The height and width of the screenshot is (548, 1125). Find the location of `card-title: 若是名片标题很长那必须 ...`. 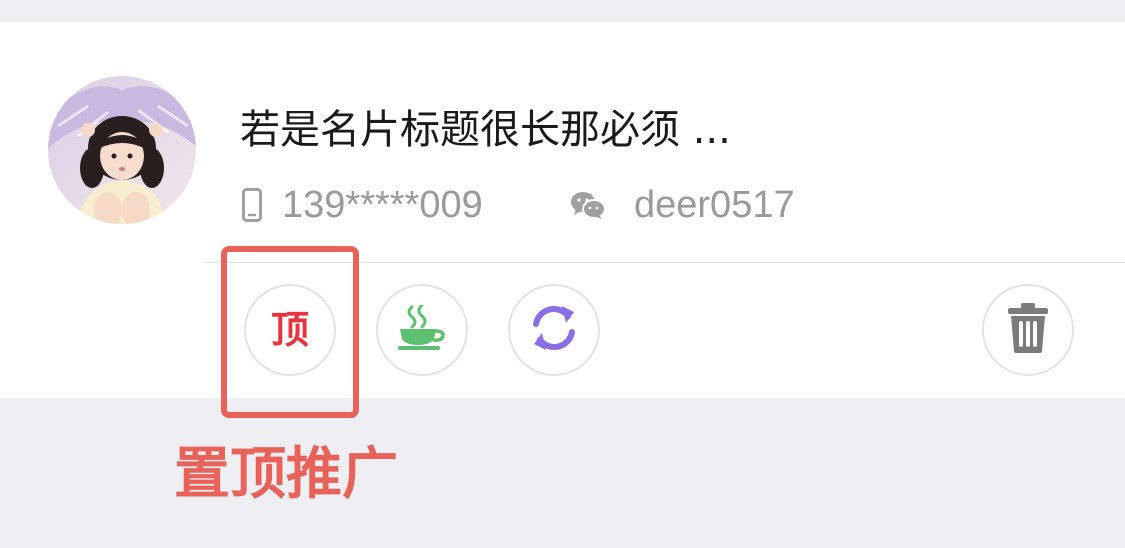

card-title: 若是名片标题很长那必须 ... is located at coordinates (485, 130).